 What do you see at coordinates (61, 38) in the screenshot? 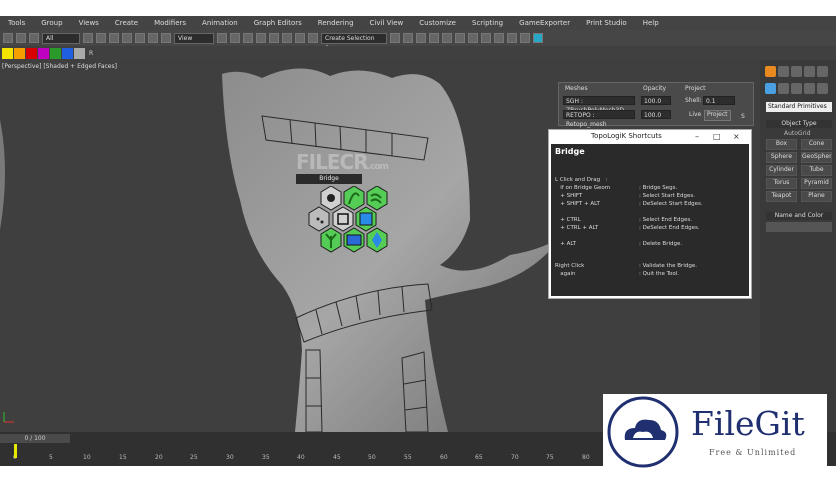
I see `selection-filter-dropdown: All` at bounding box center [61, 38].